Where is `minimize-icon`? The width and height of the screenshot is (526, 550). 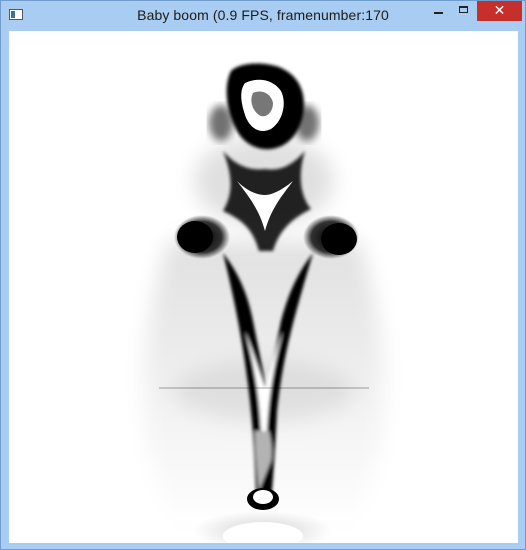
minimize-icon is located at coordinates (438, 13).